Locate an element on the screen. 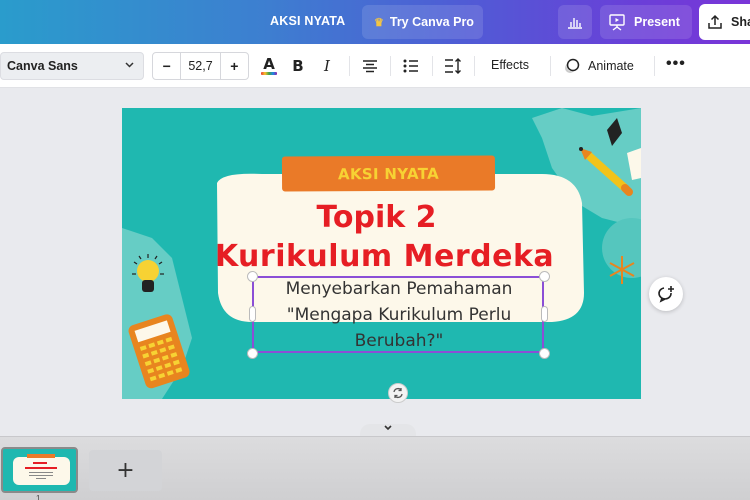 This screenshot has width=750, height=500. slide-title-line1: Topik 2 is located at coordinates (379, 217).